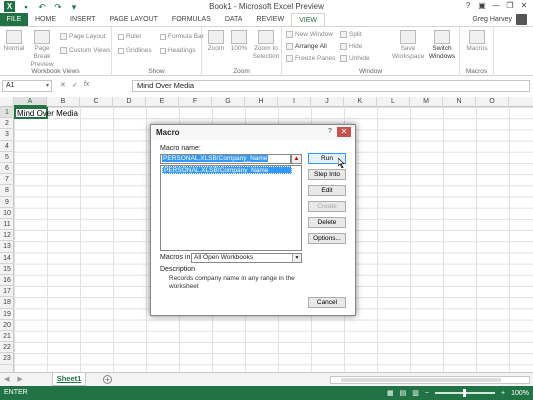 The image size is (533, 400). What do you see at coordinates (7, 102) in the screenshot?
I see `select-all-corner` at bounding box center [7, 102].